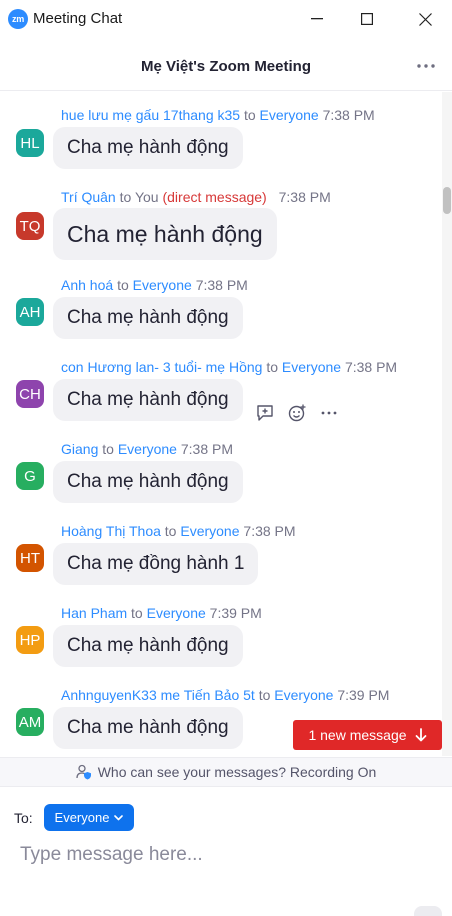  I want to click on recipient-dropdown: Everyone, so click(89, 817).